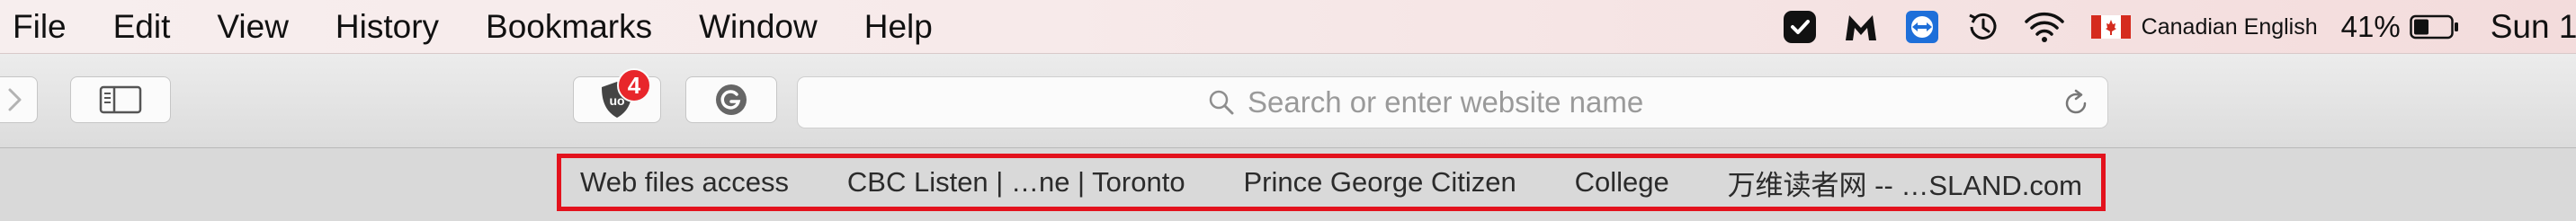 This screenshot has height=221, width=2576. I want to click on grammarly-icon, so click(731, 99).